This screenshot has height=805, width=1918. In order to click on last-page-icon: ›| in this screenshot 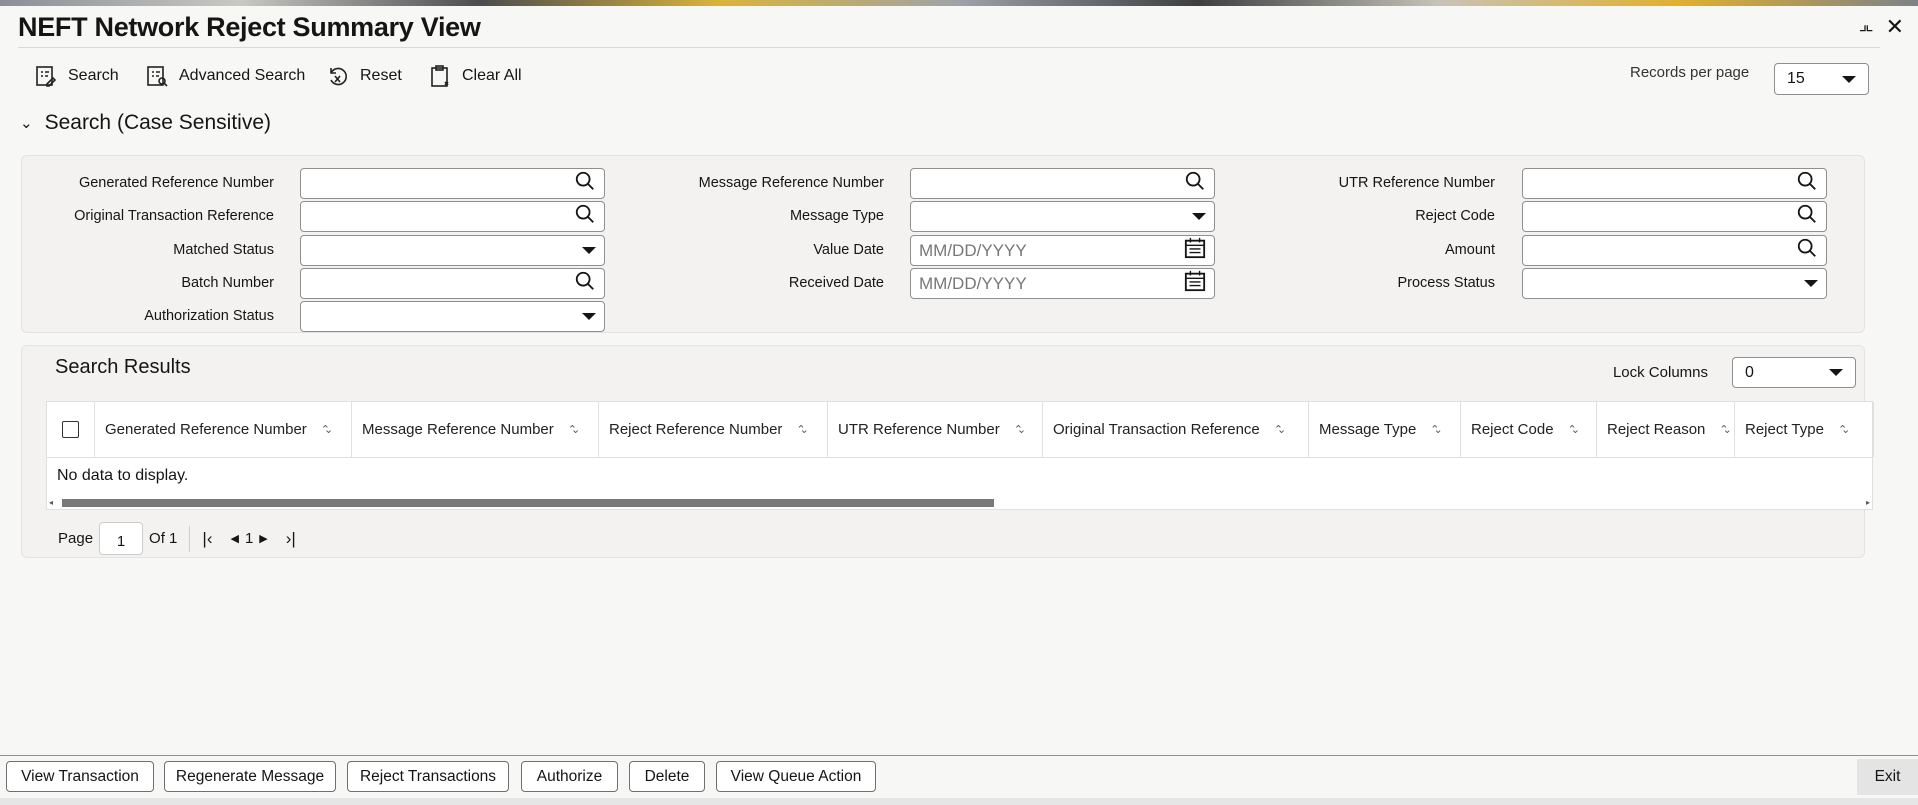, I will do `click(291, 539)`.